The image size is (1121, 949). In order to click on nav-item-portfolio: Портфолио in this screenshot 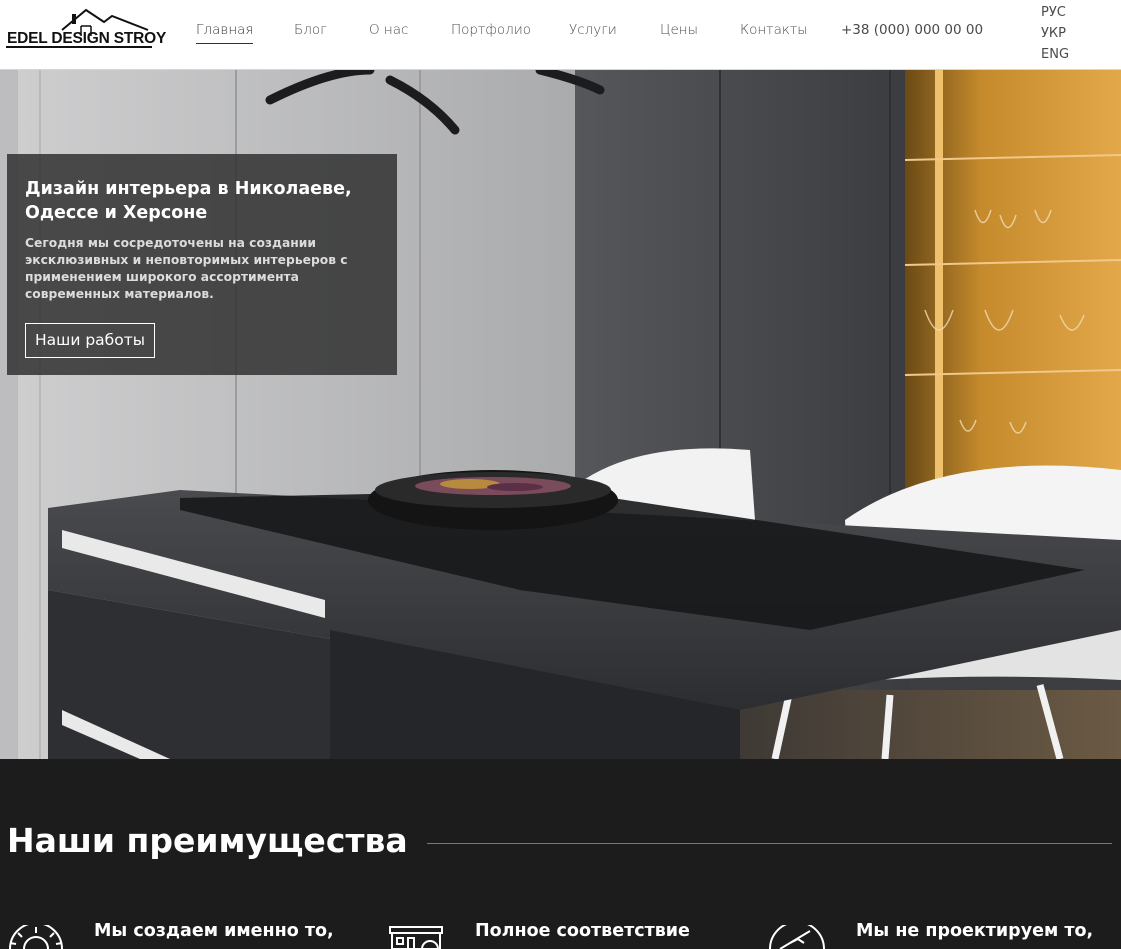, I will do `click(491, 30)`.